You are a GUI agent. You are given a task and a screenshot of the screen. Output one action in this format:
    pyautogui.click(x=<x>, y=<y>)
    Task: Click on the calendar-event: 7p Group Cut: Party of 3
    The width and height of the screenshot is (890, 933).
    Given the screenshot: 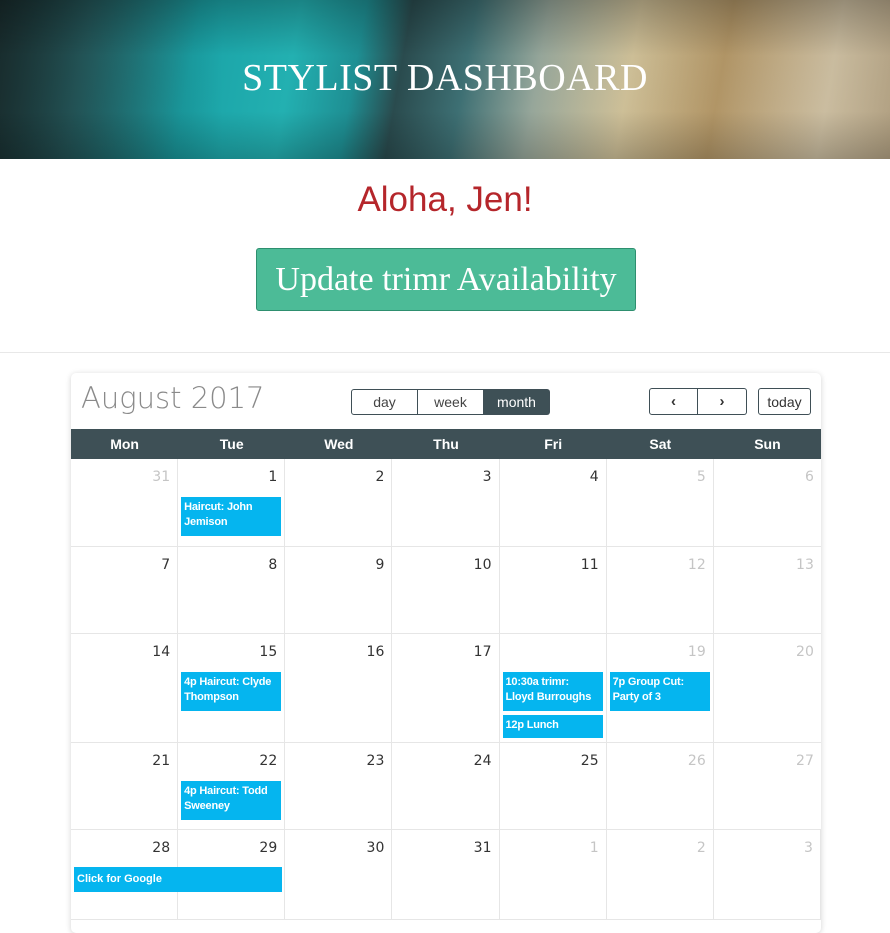 What is the action you would take?
    pyautogui.click(x=659, y=691)
    